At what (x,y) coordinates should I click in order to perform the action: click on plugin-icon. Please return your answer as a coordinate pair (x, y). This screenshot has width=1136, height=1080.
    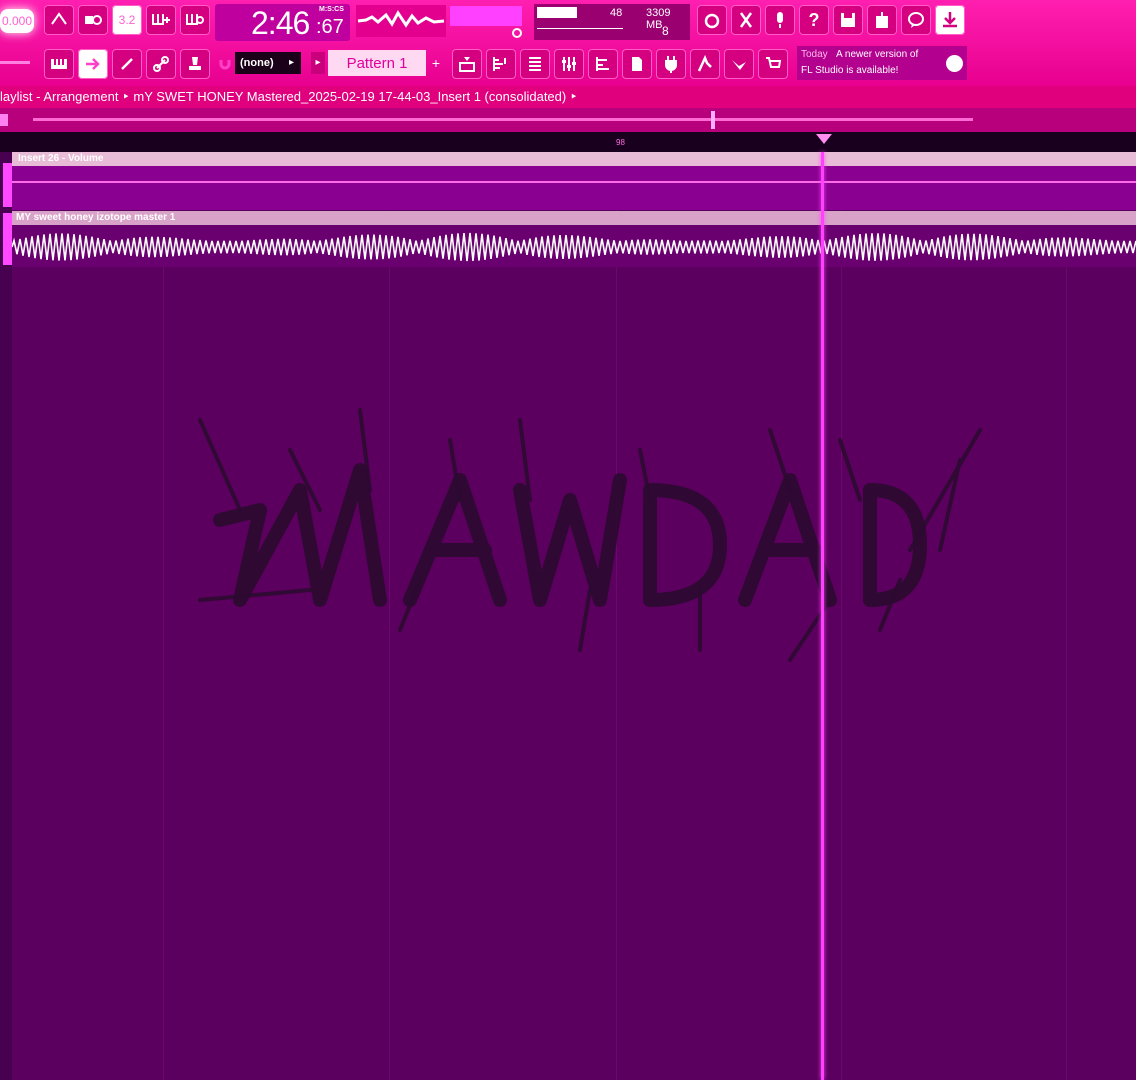
    Looking at the image, I should click on (671, 64).